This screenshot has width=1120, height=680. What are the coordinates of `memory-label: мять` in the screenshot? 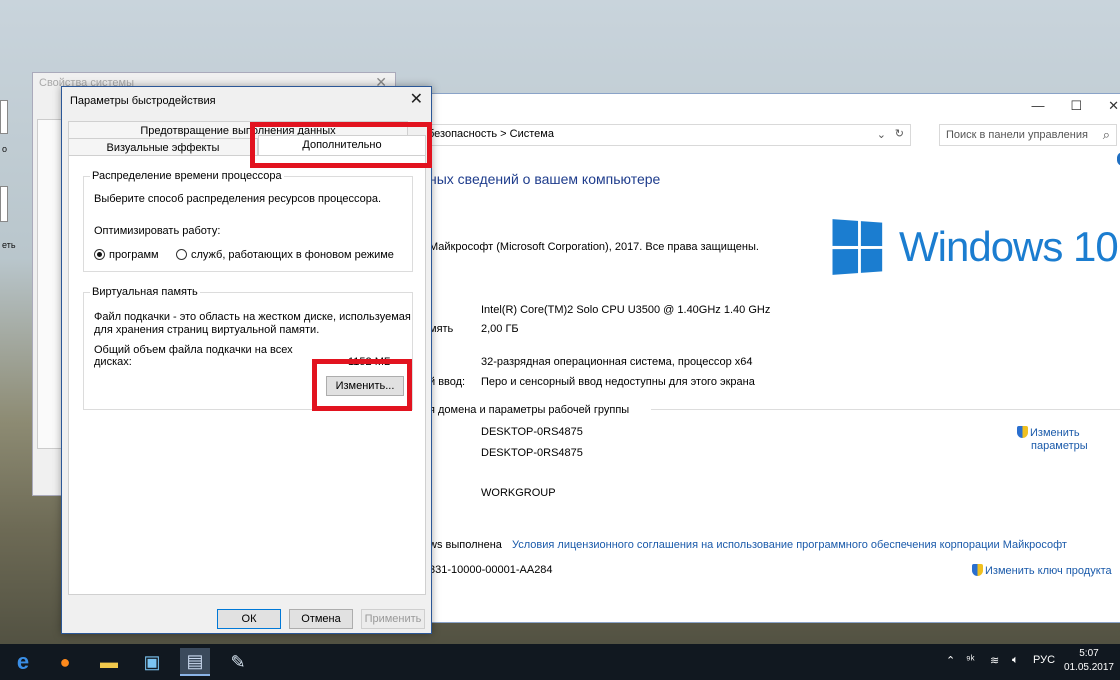 It's located at (441, 329).